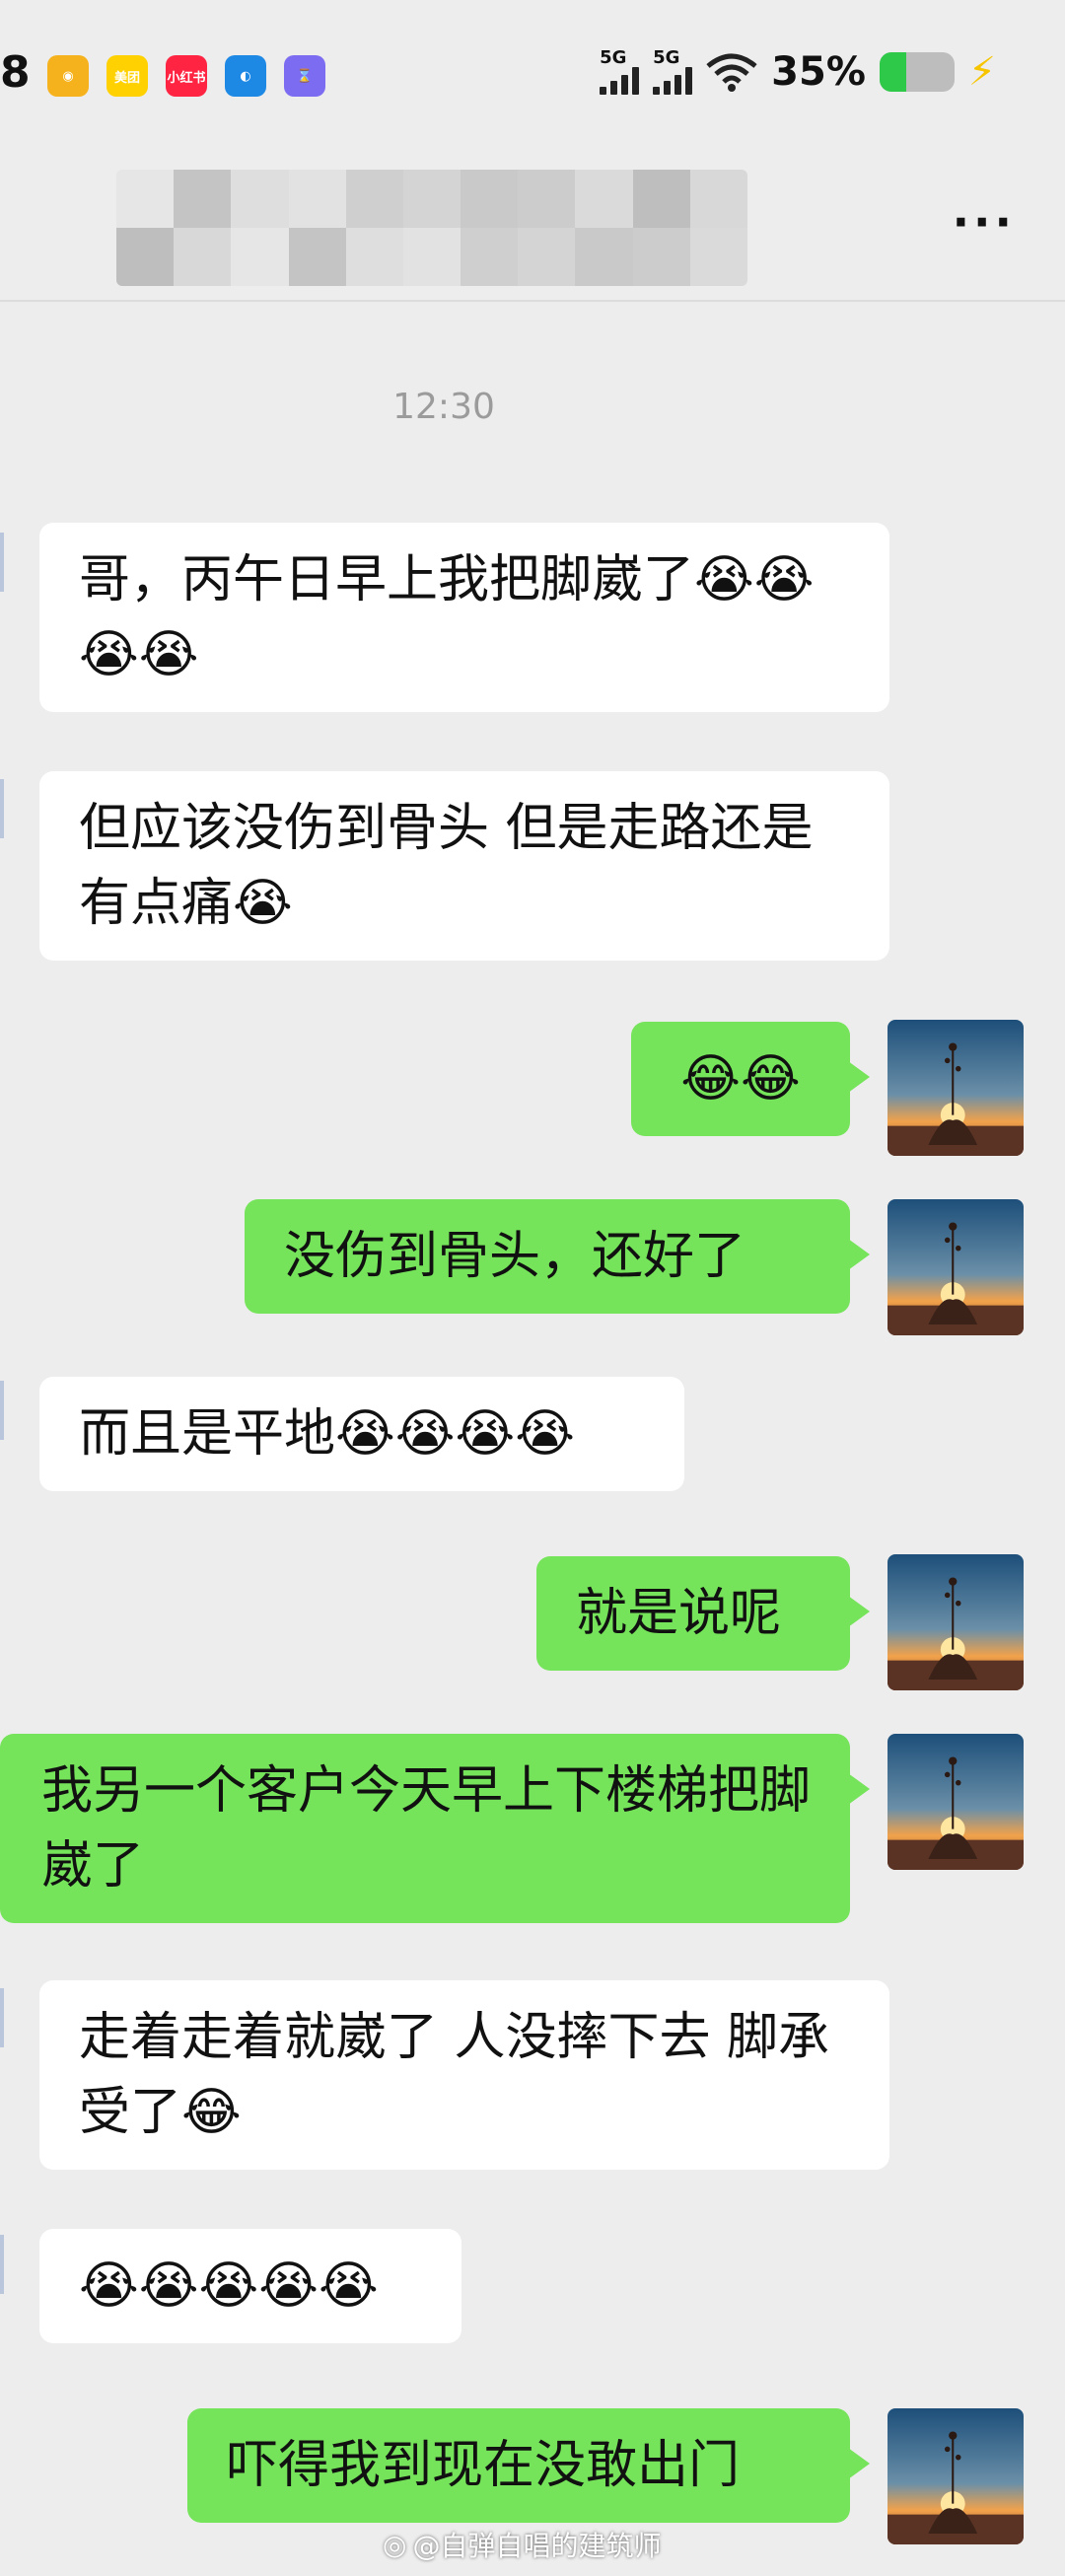 The height and width of the screenshot is (2576, 1065). What do you see at coordinates (246, 76) in the screenshot?
I see `ctrip-app-icon: ◐` at bounding box center [246, 76].